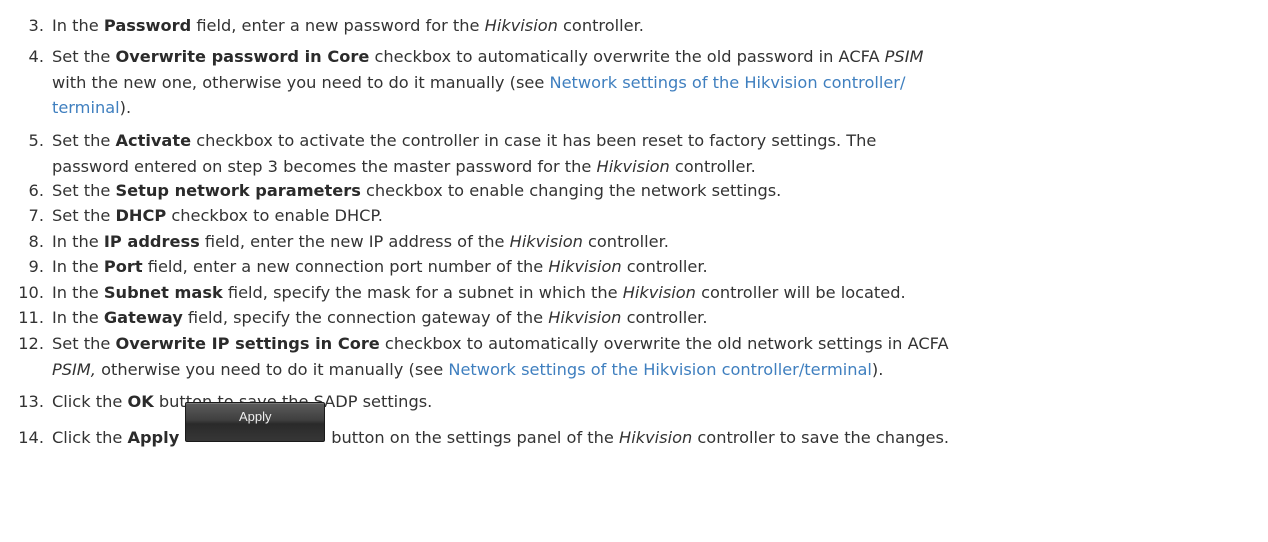 The image size is (1268, 542). Describe the element at coordinates (904, 56) in the screenshot. I see `italic-term: PSIM` at that location.